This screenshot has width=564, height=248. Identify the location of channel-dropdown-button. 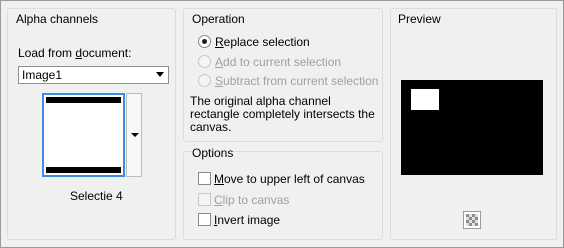
(134, 135).